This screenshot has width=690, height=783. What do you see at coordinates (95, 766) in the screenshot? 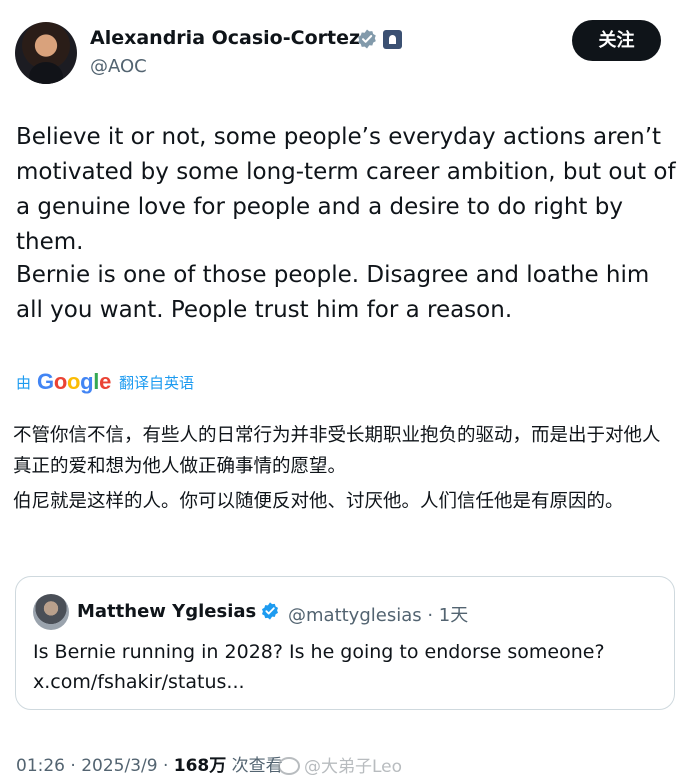
I see `tweet-timestamp: 01:26 · 2025/3/9 ·` at bounding box center [95, 766].